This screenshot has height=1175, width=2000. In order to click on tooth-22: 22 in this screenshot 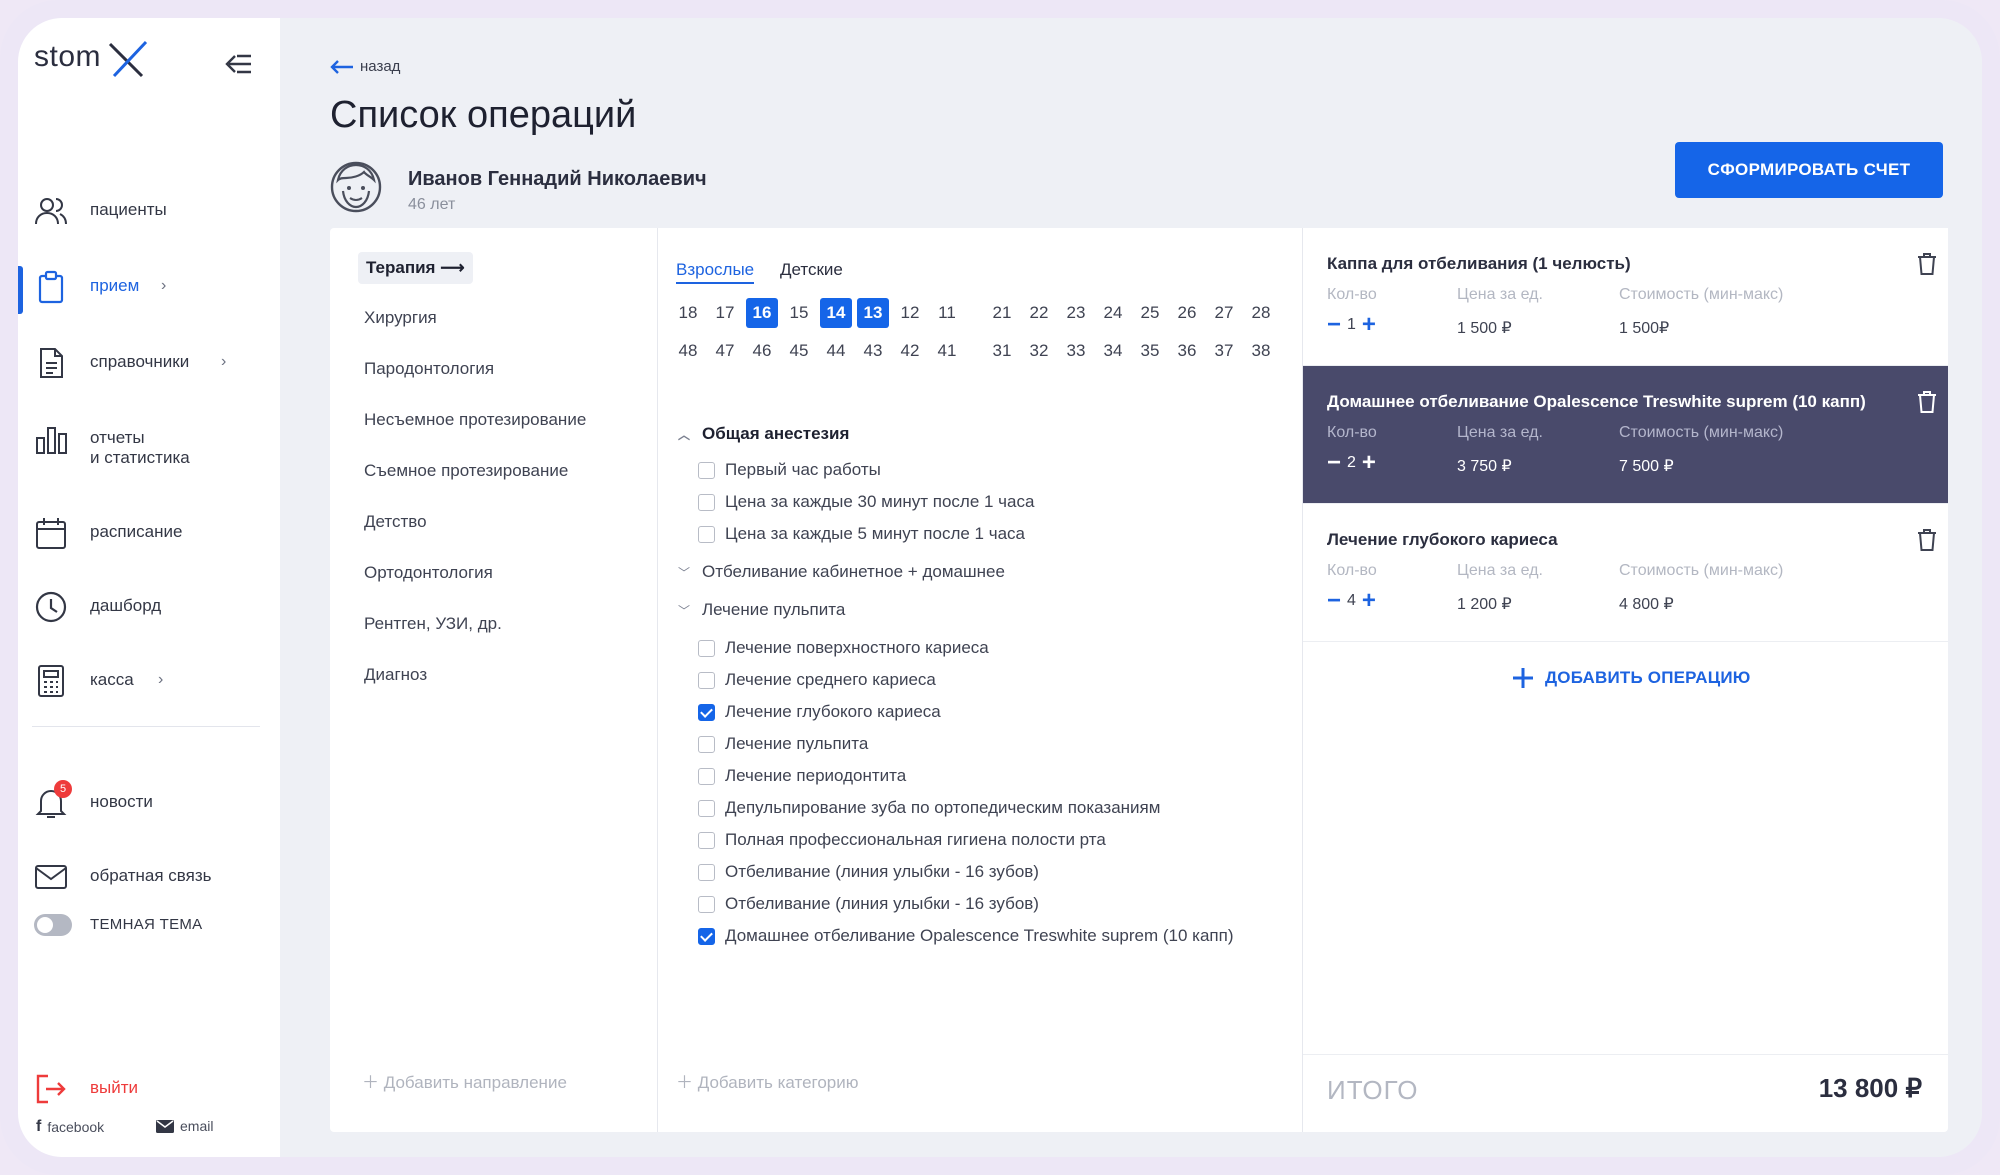, I will do `click(1039, 313)`.